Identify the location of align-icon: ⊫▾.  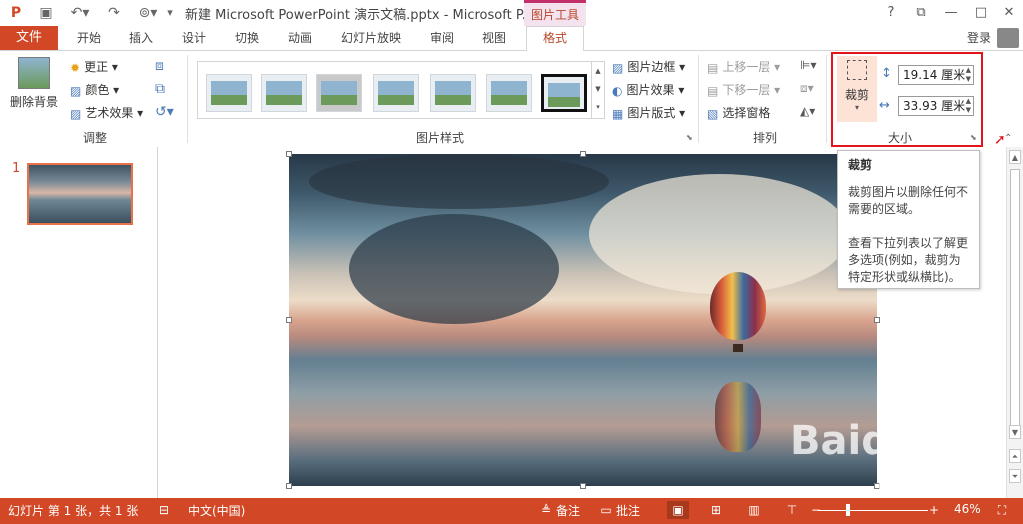
(808, 65).